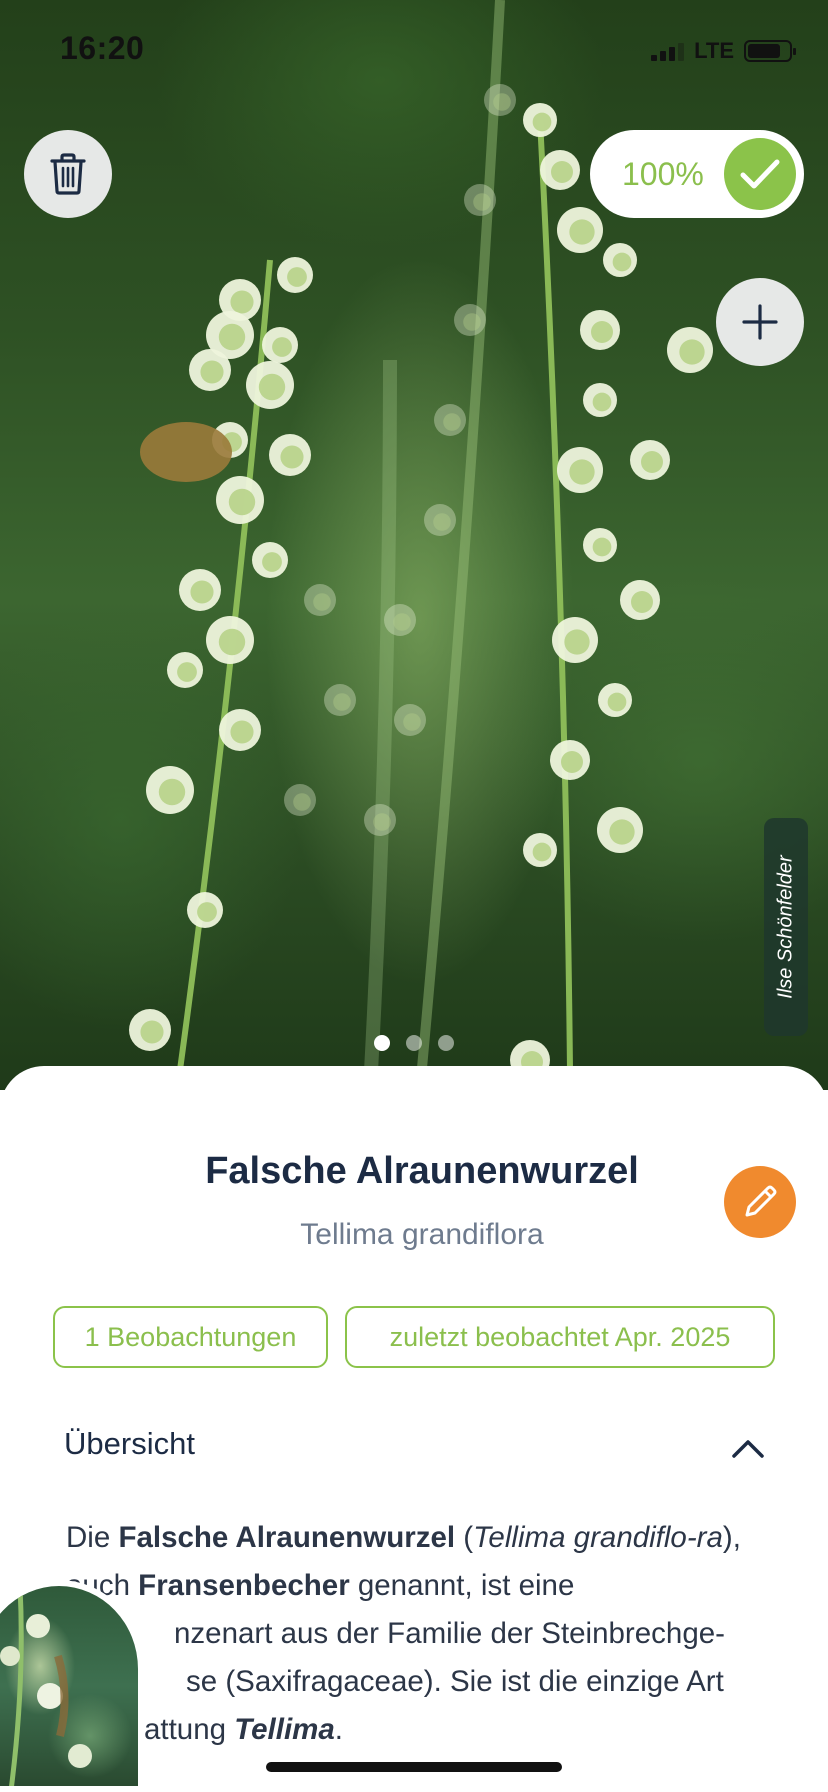 The image size is (828, 1792). I want to click on thumbnail-image, so click(46, 1686).